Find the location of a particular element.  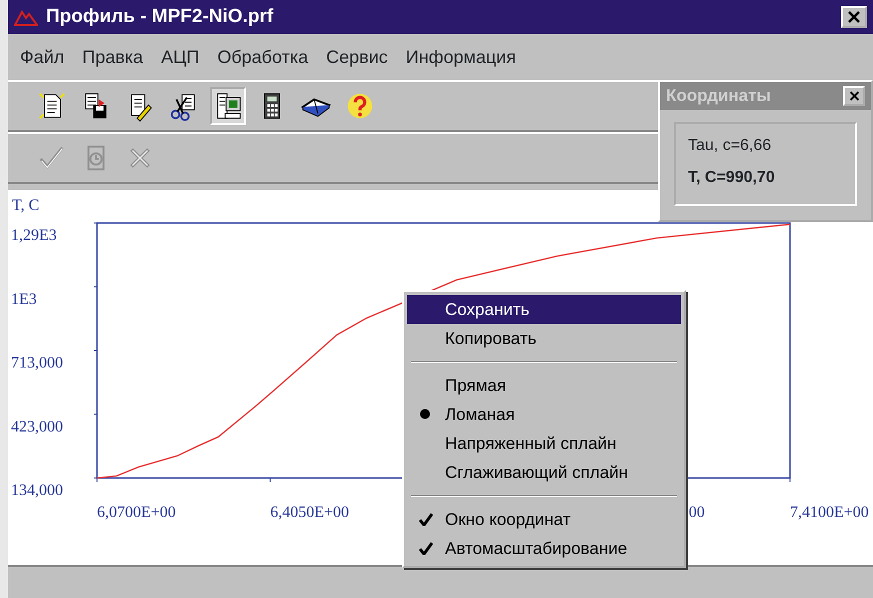

y-axis-label: T, C is located at coordinates (26, 205).